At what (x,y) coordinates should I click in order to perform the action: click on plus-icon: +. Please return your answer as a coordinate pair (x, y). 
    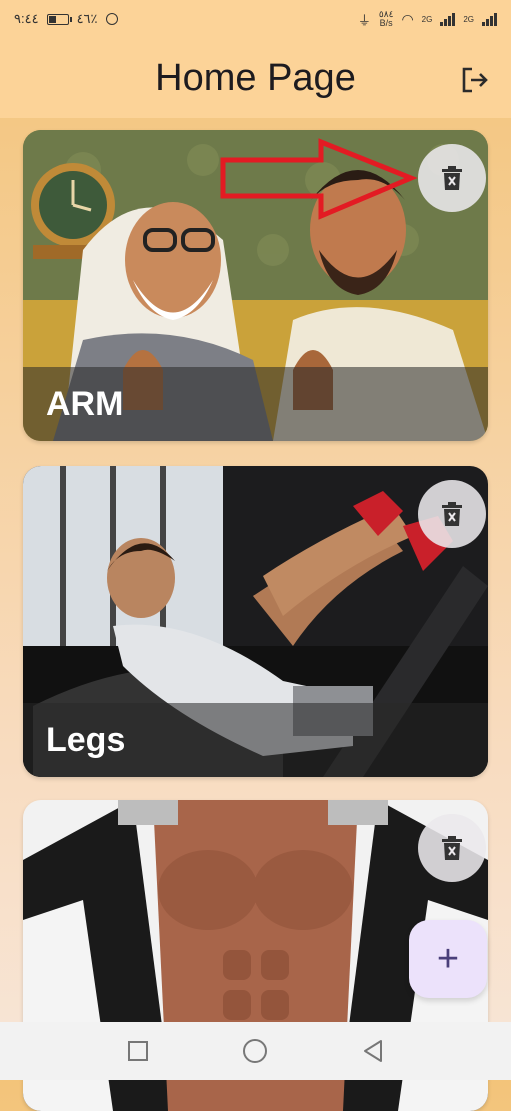
    Looking at the image, I should click on (448, 958).